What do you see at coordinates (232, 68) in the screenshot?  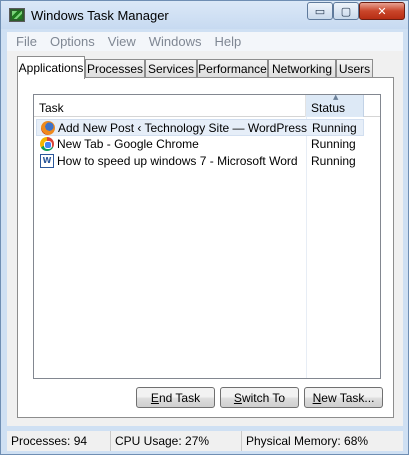 I see `tab-performance: Performance` at bounding box center [232, 68].